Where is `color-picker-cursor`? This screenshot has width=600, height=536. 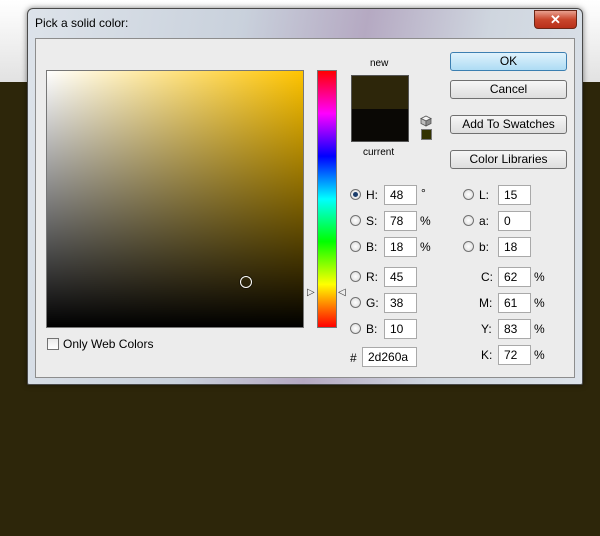 color-picker-cursor is located at coordinates (246, 282).